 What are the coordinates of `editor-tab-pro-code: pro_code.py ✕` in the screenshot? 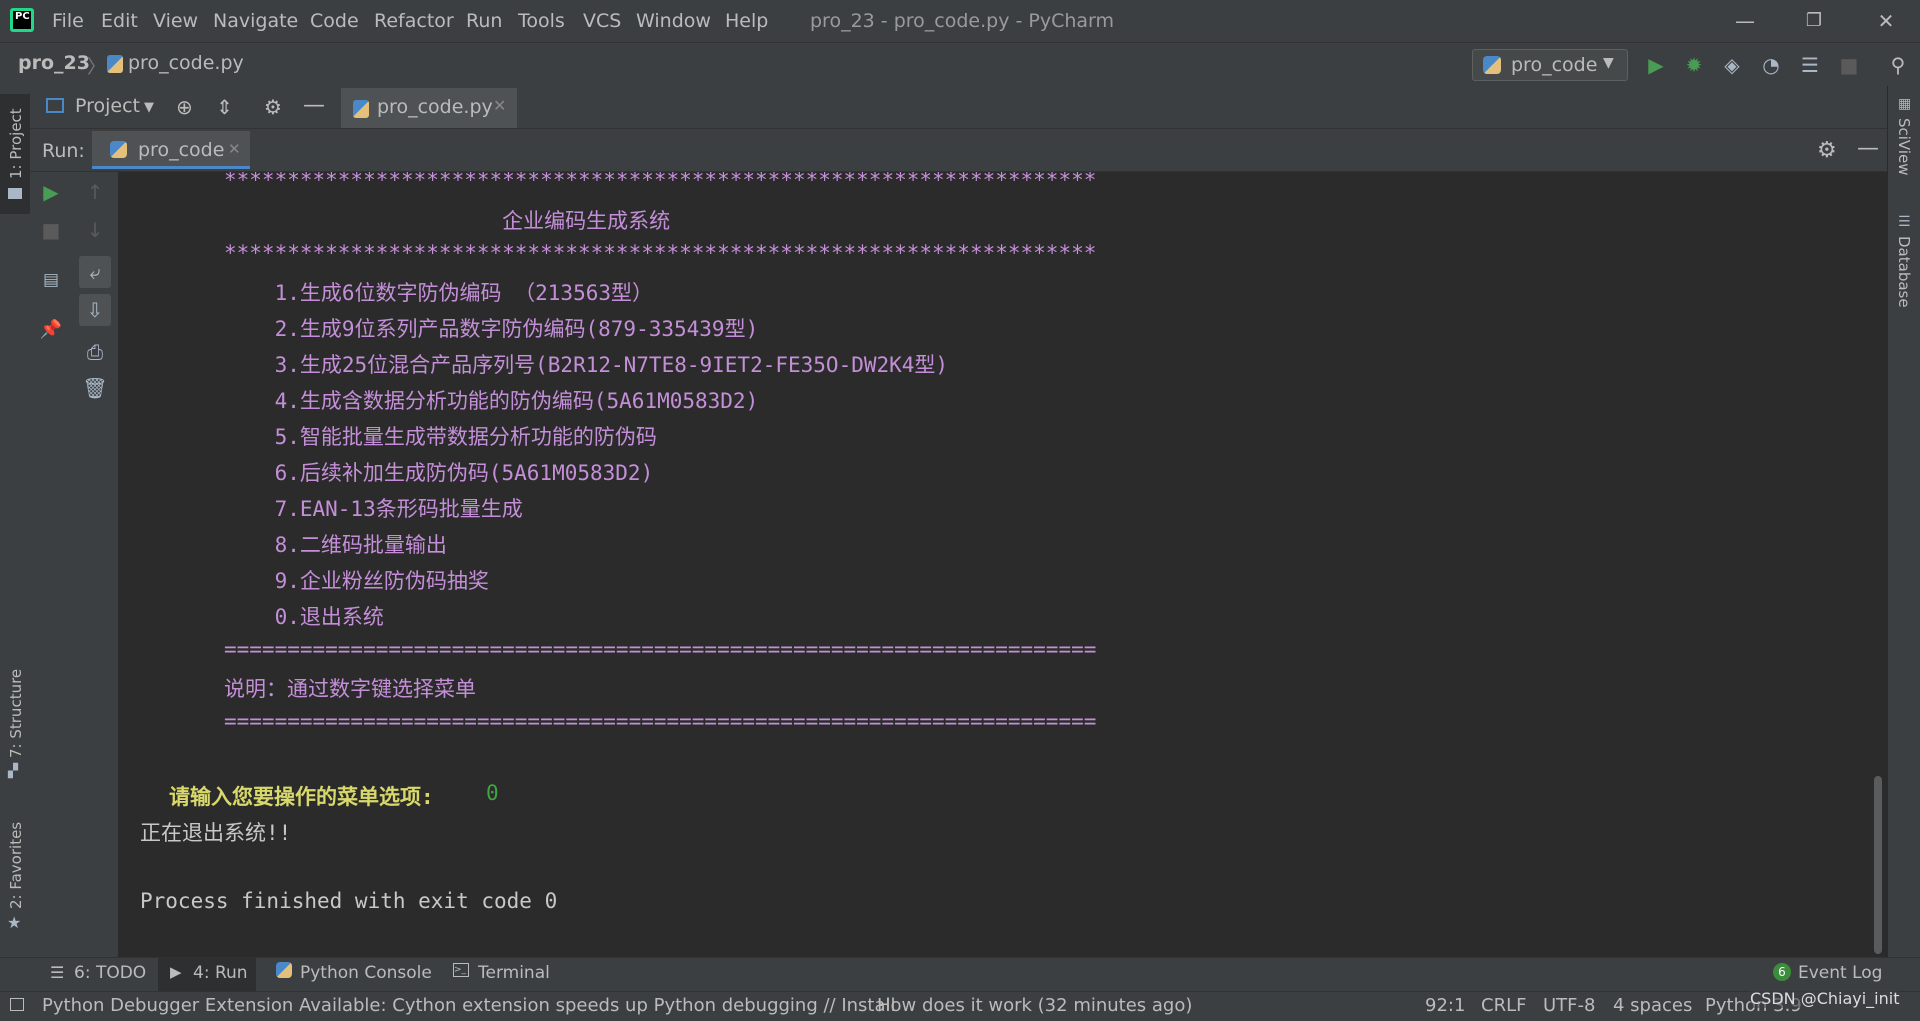 It's located at (429, 108).